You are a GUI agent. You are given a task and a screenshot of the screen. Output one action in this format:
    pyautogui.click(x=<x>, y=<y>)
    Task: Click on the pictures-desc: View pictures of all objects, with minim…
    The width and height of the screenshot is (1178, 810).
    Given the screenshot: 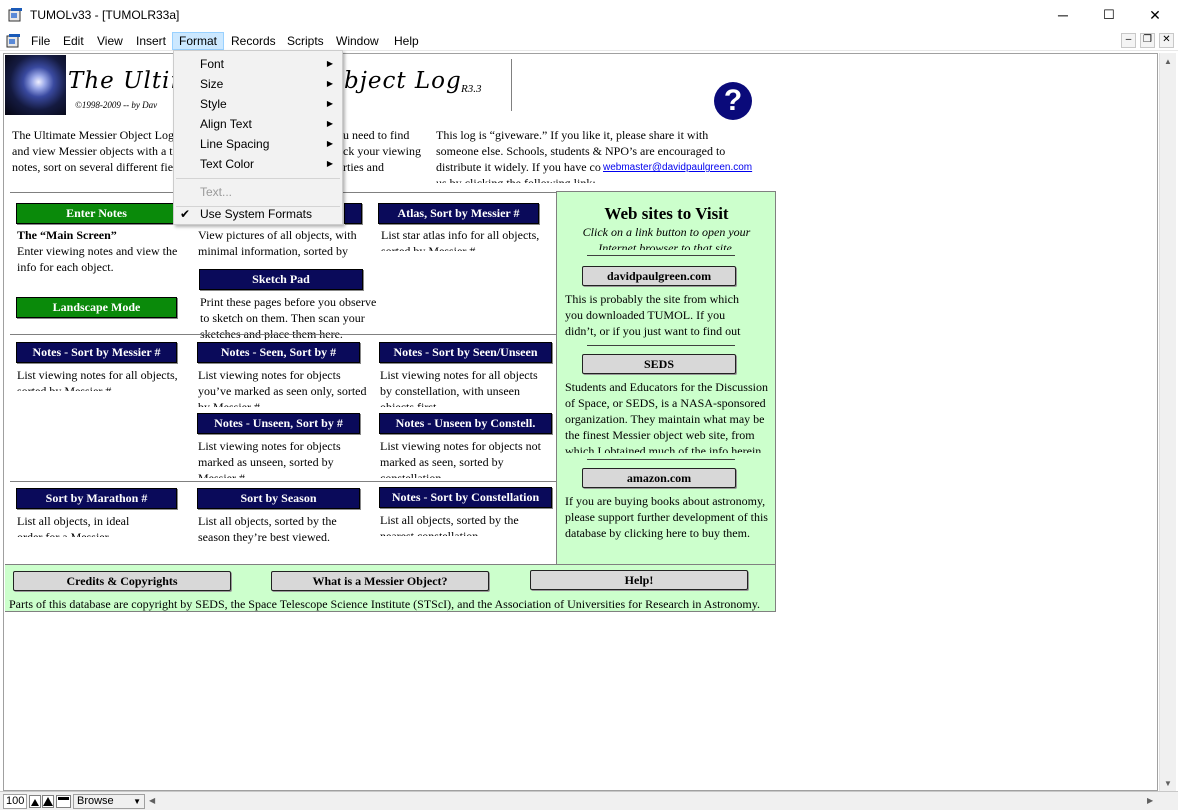 What is the action you would take?
    pyautogui.click(x=277, y=243)
    